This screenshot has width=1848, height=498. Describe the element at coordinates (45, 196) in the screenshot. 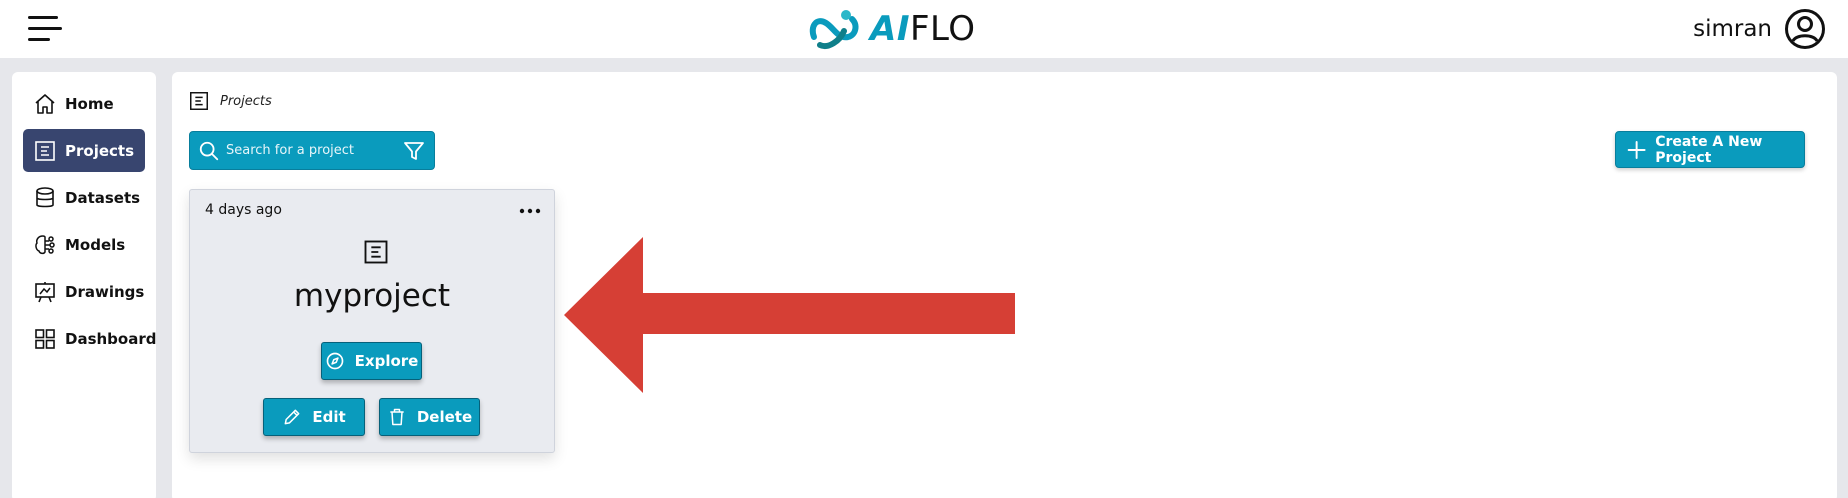

I see `database-icon` at that location.